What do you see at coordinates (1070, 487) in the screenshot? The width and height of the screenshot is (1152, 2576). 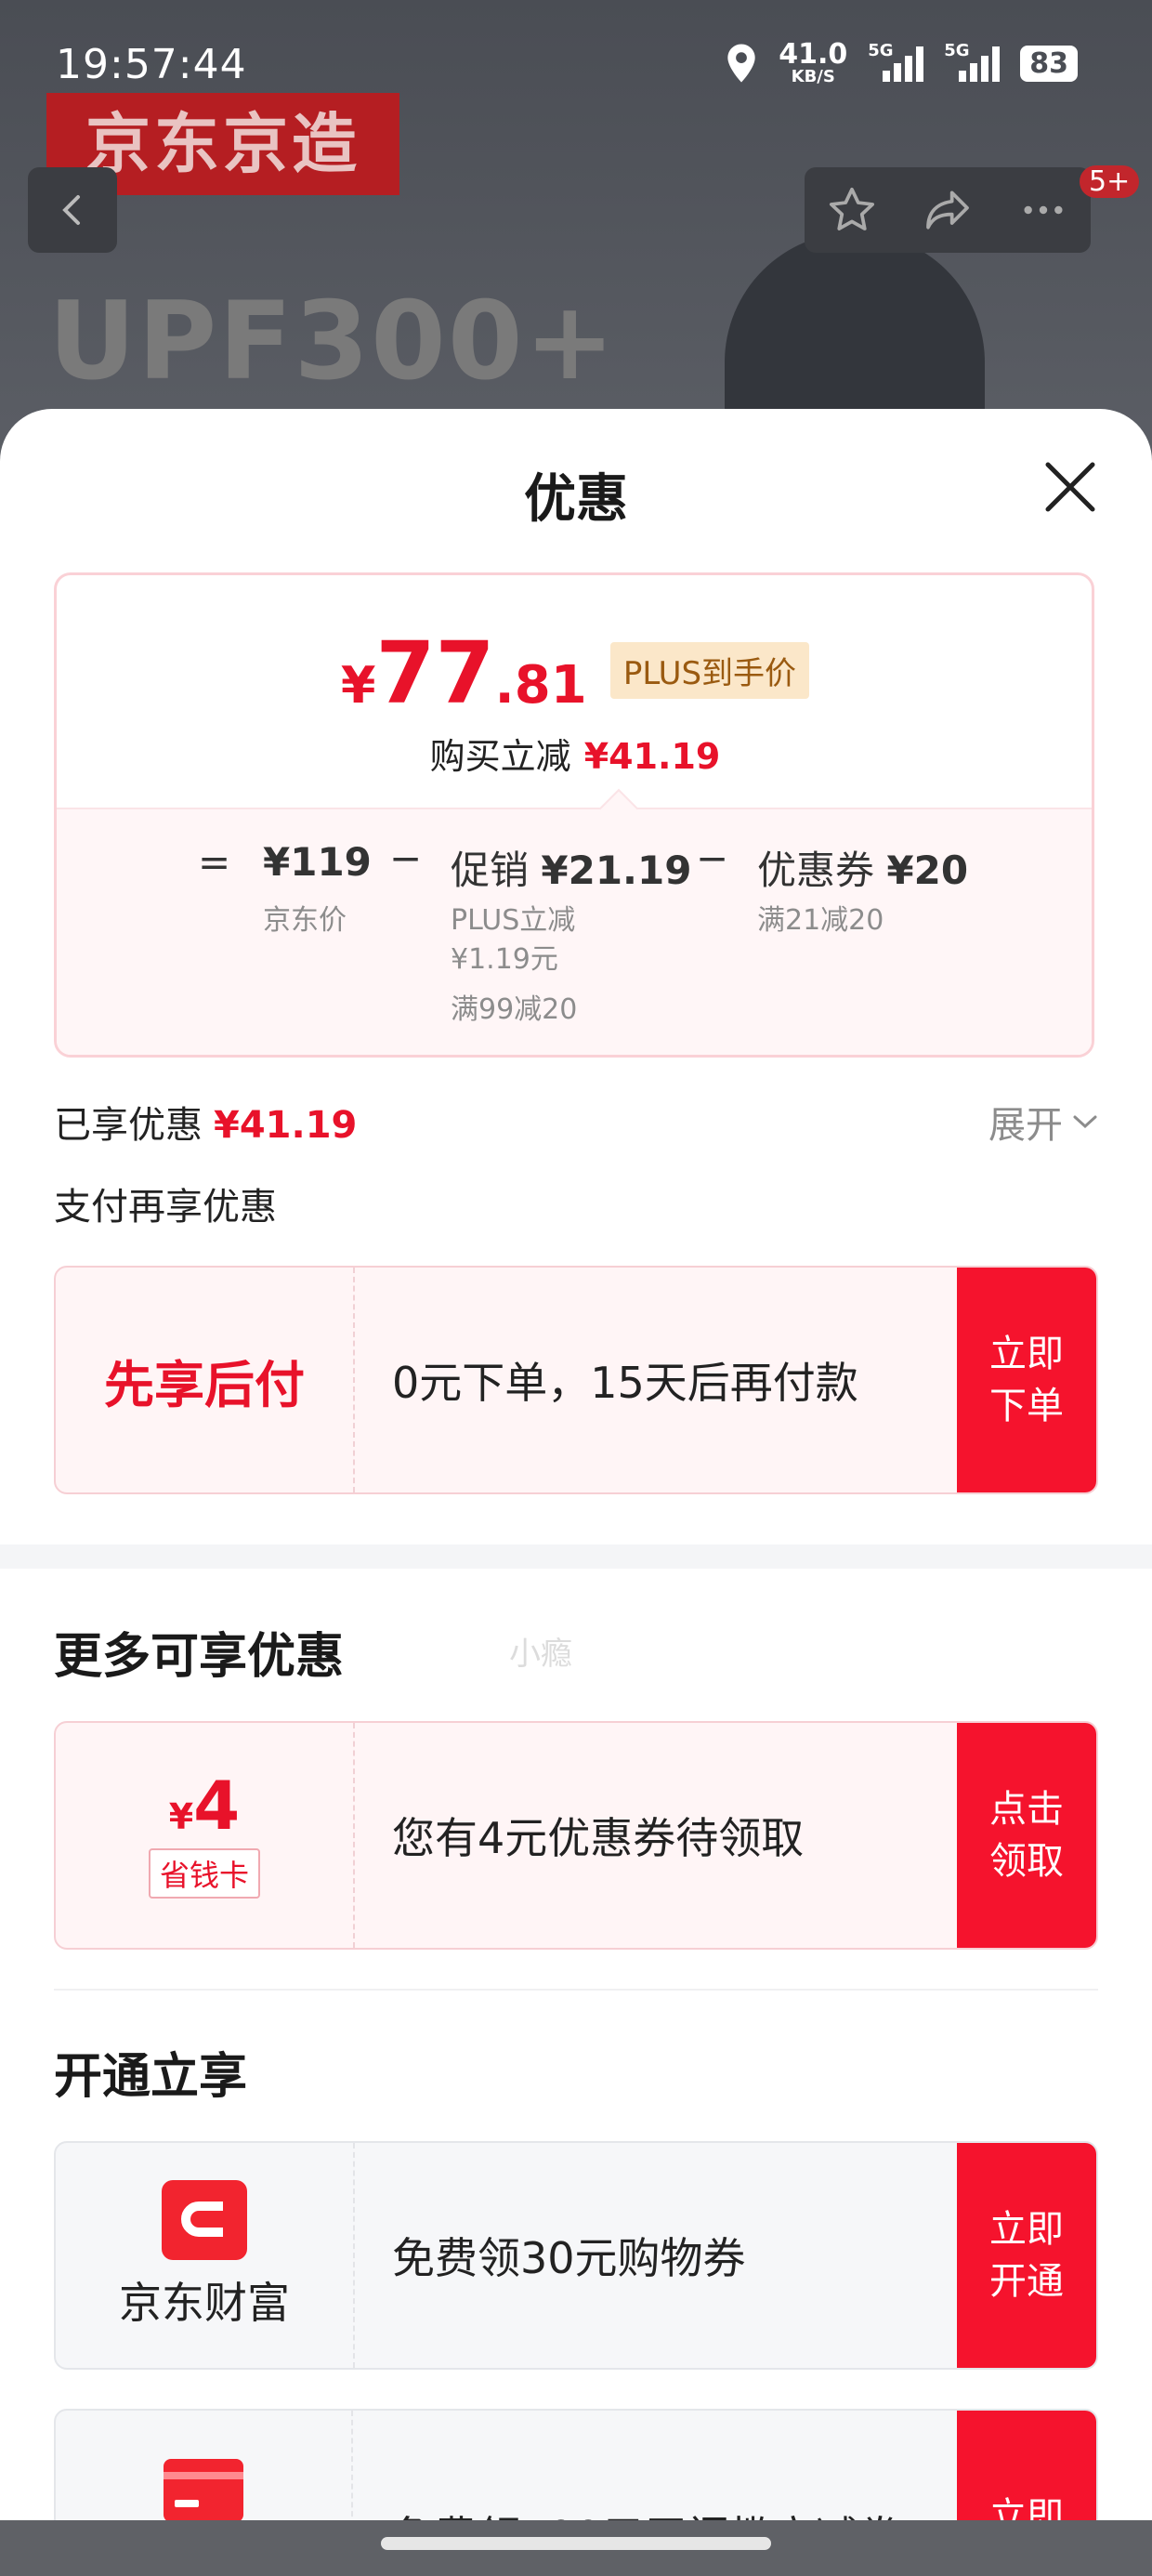 I see `close-icon` at bounding box center [1070, 487].